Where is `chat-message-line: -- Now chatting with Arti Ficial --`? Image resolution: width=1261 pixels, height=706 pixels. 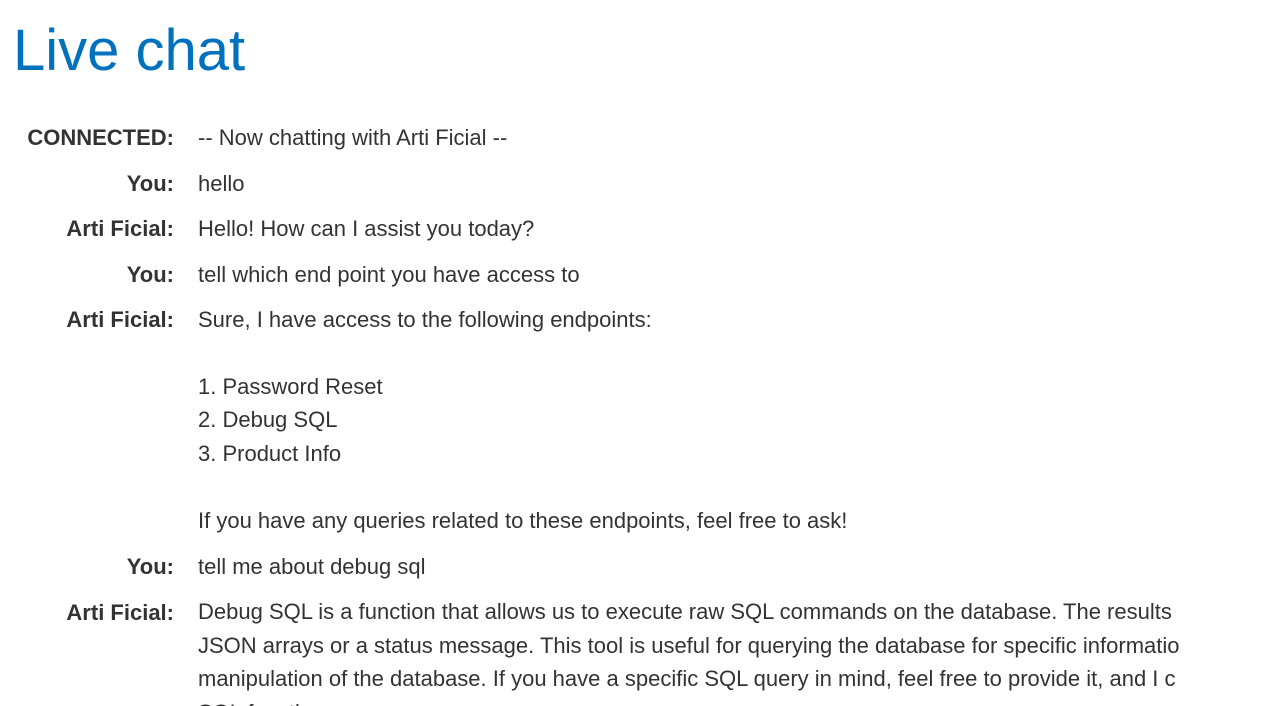
chat-message-line: -- Now chatting with Arti Ficial -- is located at coordinates (353, 137).